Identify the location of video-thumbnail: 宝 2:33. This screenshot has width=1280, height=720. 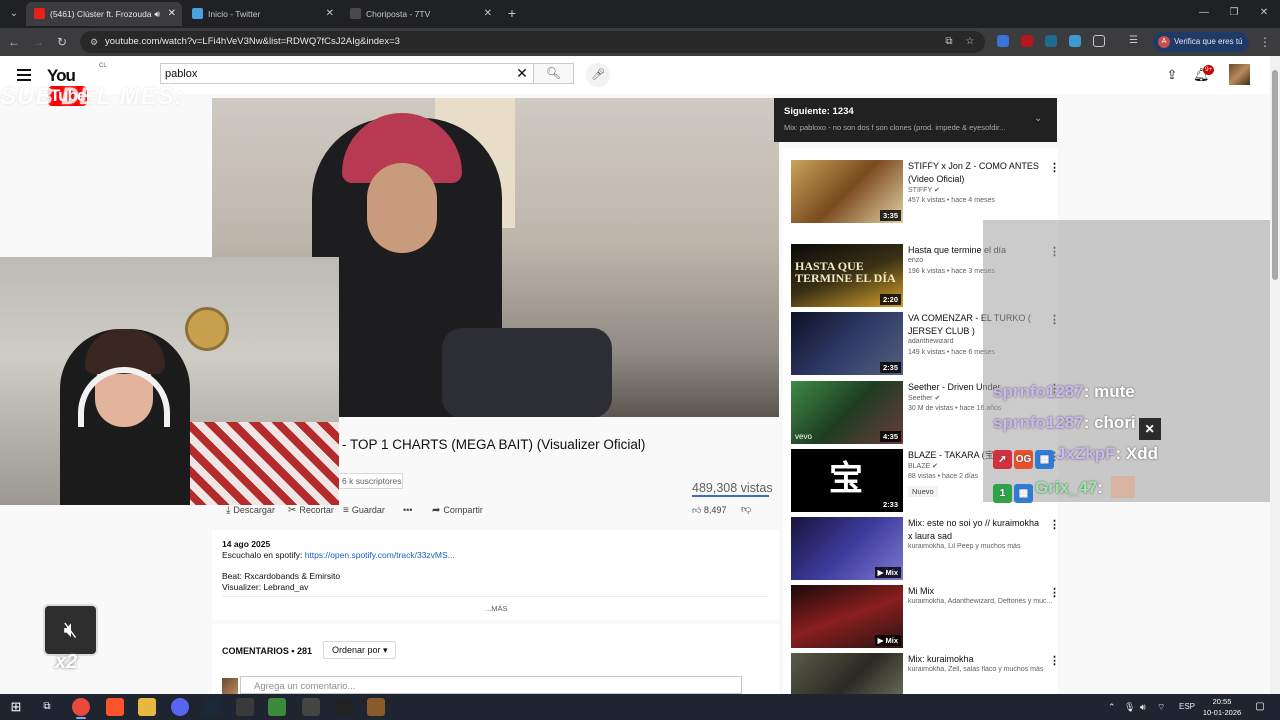
(847, 480).